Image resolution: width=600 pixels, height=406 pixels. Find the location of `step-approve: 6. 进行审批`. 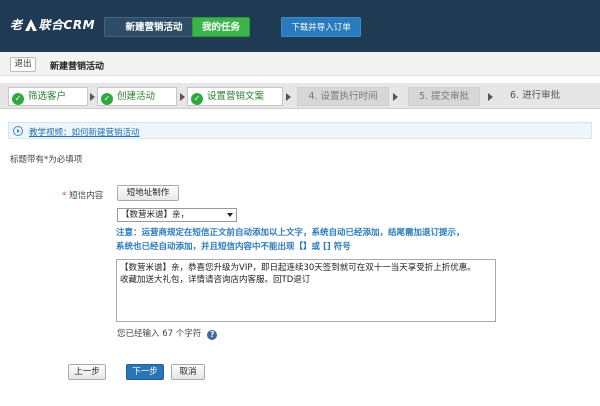

step-approve: 6. 进行审批 is located at coordinates (535, 95).